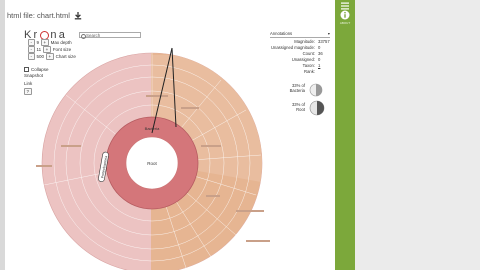  What do you see at coordinates (345, 23) in the screenshot?
I see `about-label: ABOUT` at bounding box center [345, 23].